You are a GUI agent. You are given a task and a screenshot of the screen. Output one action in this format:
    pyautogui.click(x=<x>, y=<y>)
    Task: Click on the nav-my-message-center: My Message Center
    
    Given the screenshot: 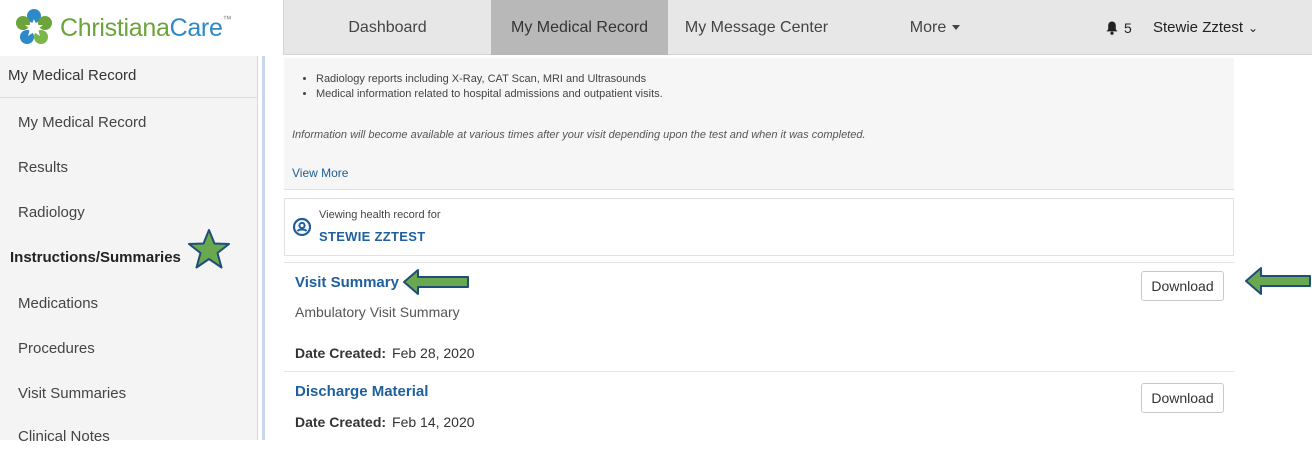 What is the action you would take?
    pyautogui.click(x=756, y=27)
    